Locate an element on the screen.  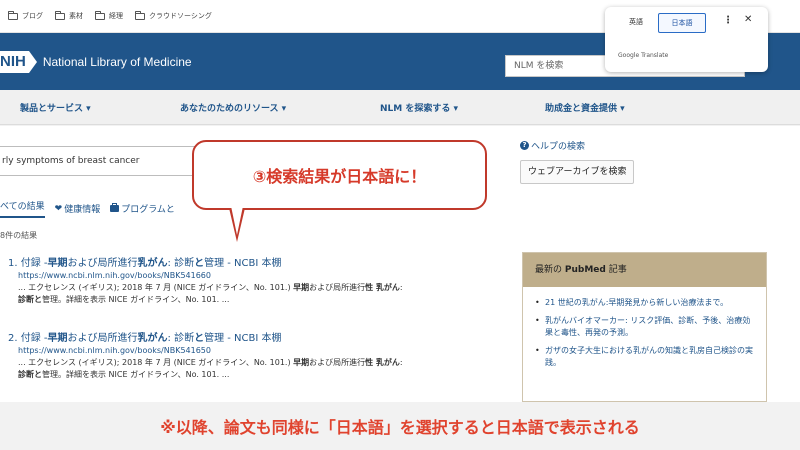
briefcase-icon is located at coordinates (115, 207).